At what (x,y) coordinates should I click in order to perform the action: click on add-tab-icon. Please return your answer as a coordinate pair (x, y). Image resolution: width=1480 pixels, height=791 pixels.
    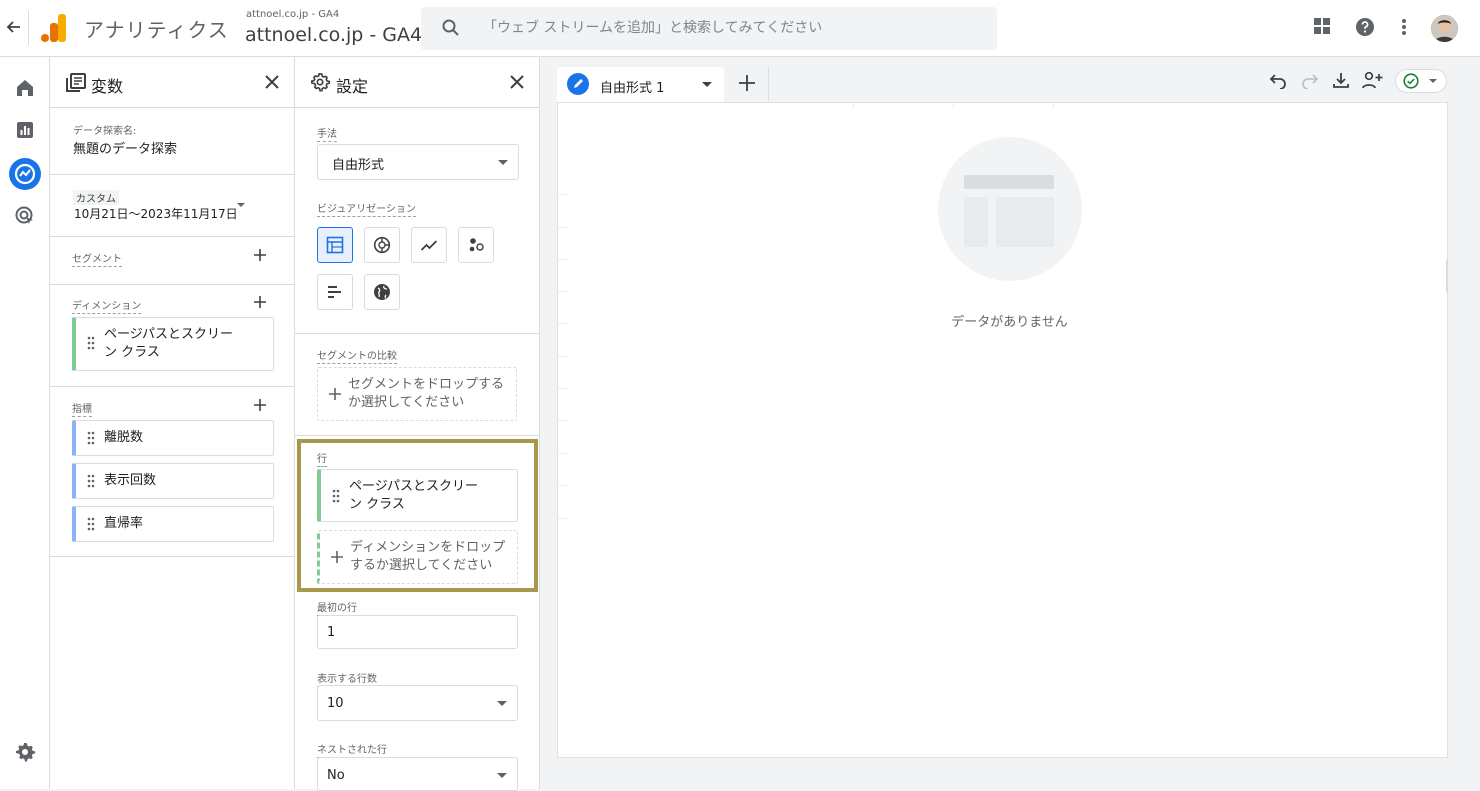
    Looking at the image, I should click on (747, 83).